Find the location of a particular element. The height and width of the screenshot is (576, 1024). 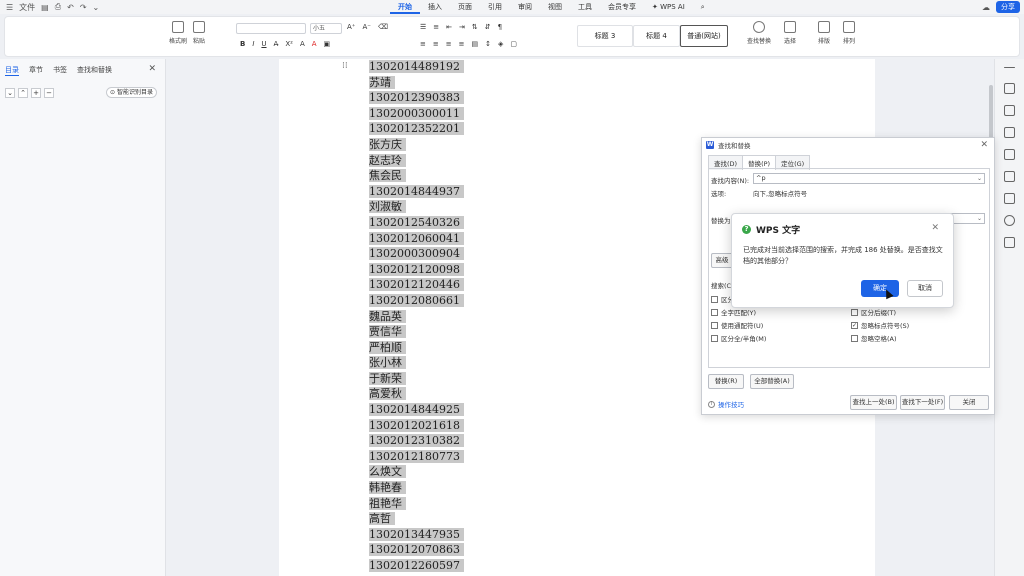

share-button: 分享 is located at coordinates (1008, 7).